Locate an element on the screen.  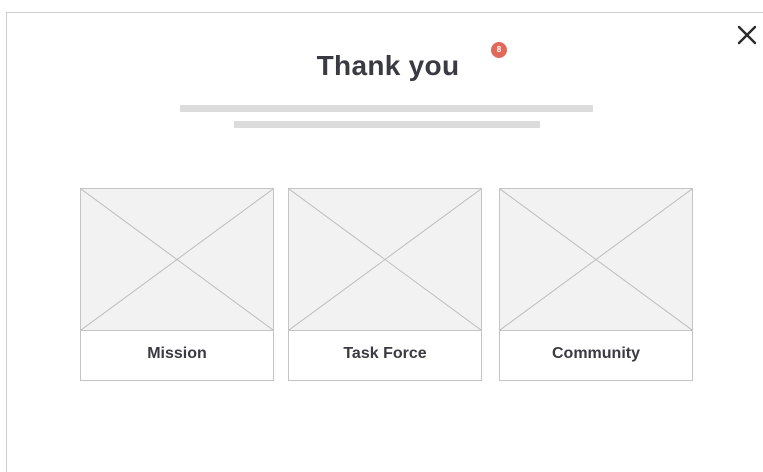
card-task-force: Task Force is located at coordinates (385, 284).